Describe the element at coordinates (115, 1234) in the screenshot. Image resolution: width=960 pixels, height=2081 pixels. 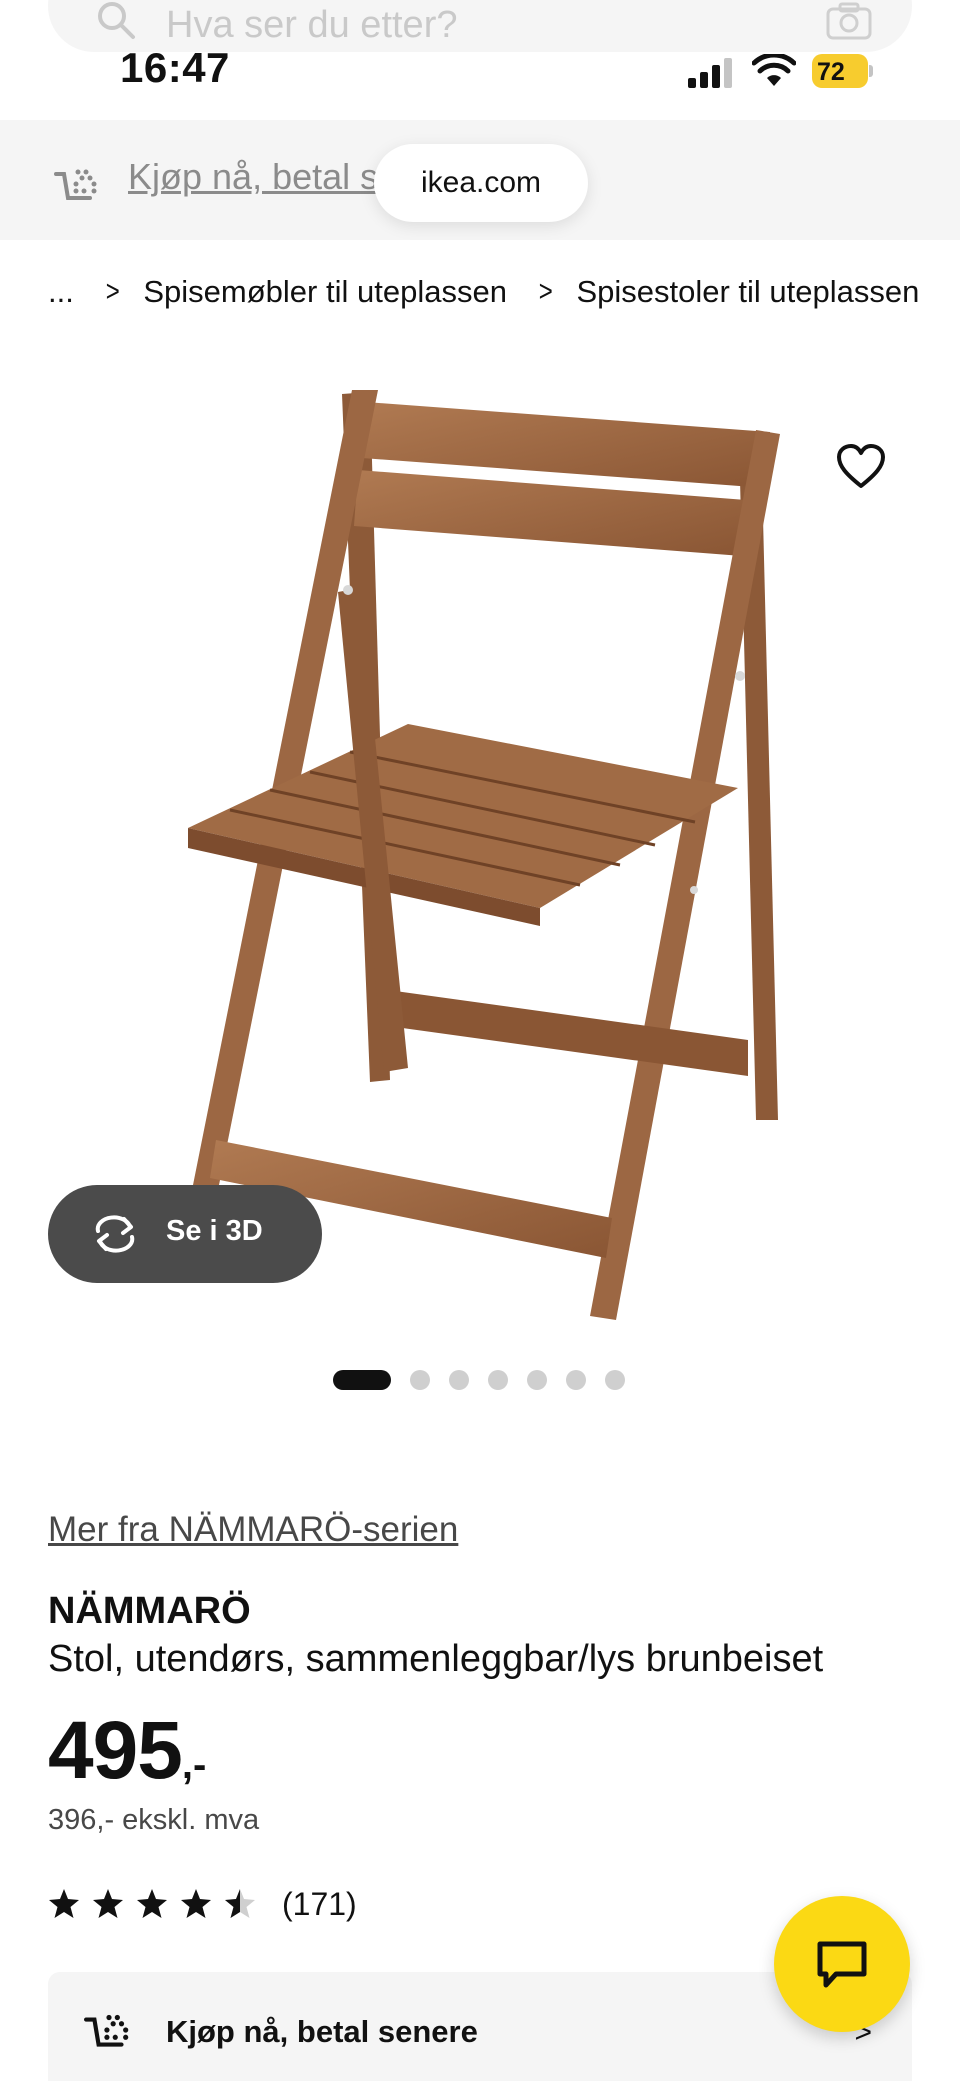
I see `rotate-3d-icon` at that location.